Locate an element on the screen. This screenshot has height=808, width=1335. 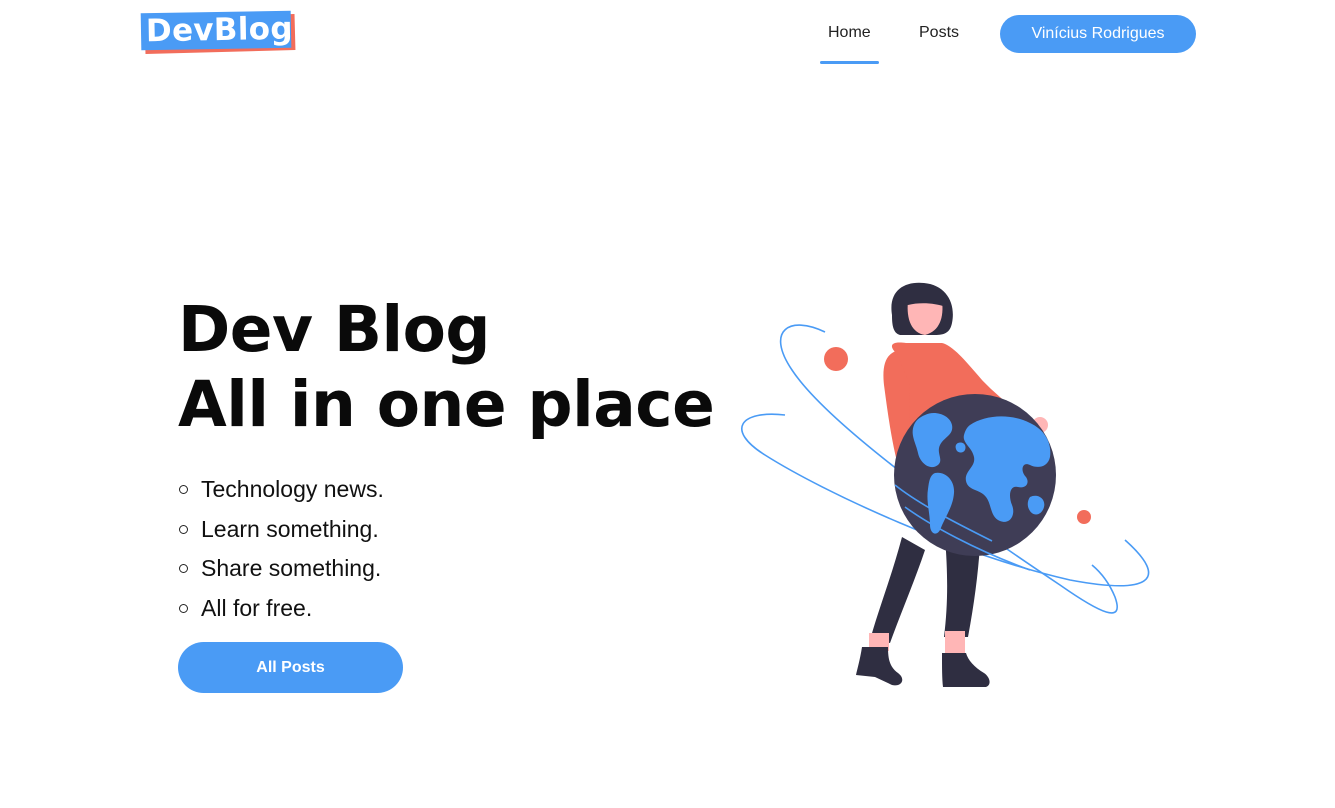
hero-title-line-2: All in one place is located at coordinates (446, 404).